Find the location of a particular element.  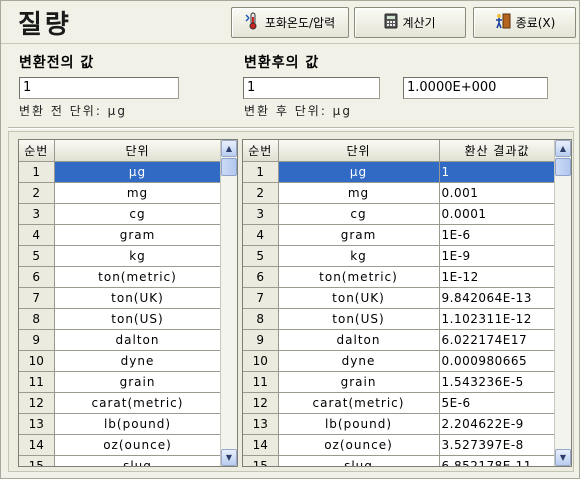

unit-cell: oz(ounce) is located at coordinates (138, 445).